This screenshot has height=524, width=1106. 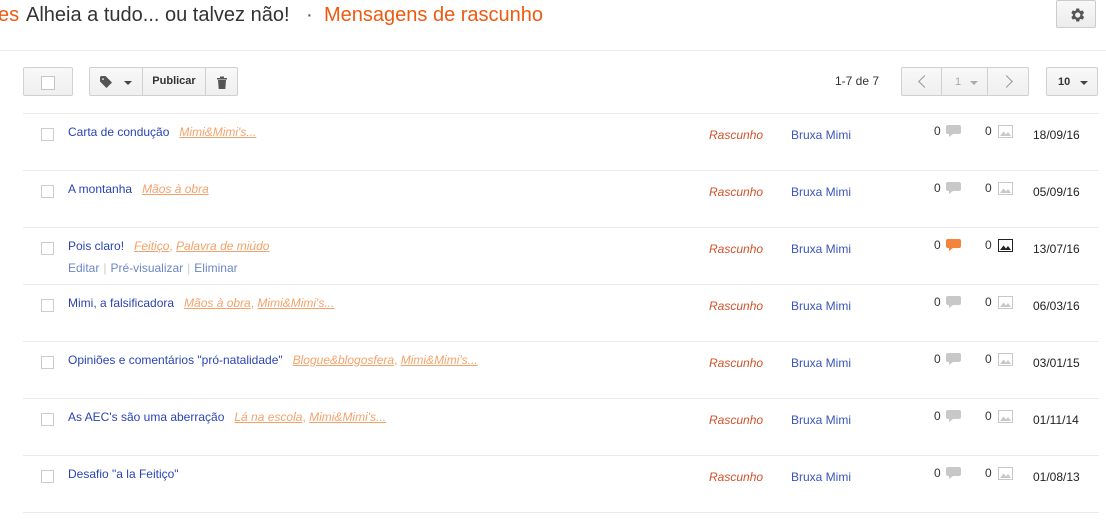 What do you see at coordinates (964, 81) in the screenshot?
I see `page-select: 1` at bounding box center [964, 81].